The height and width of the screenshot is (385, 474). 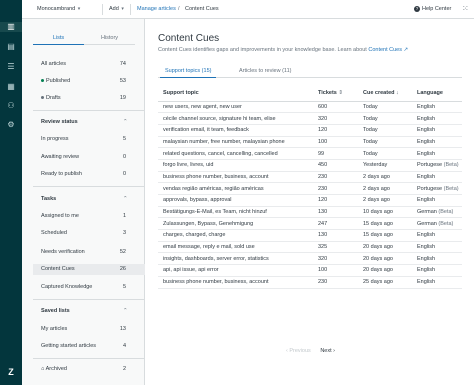 I want to click on learn-more-link: Content Cues ↗, so click(x=388, y=50).